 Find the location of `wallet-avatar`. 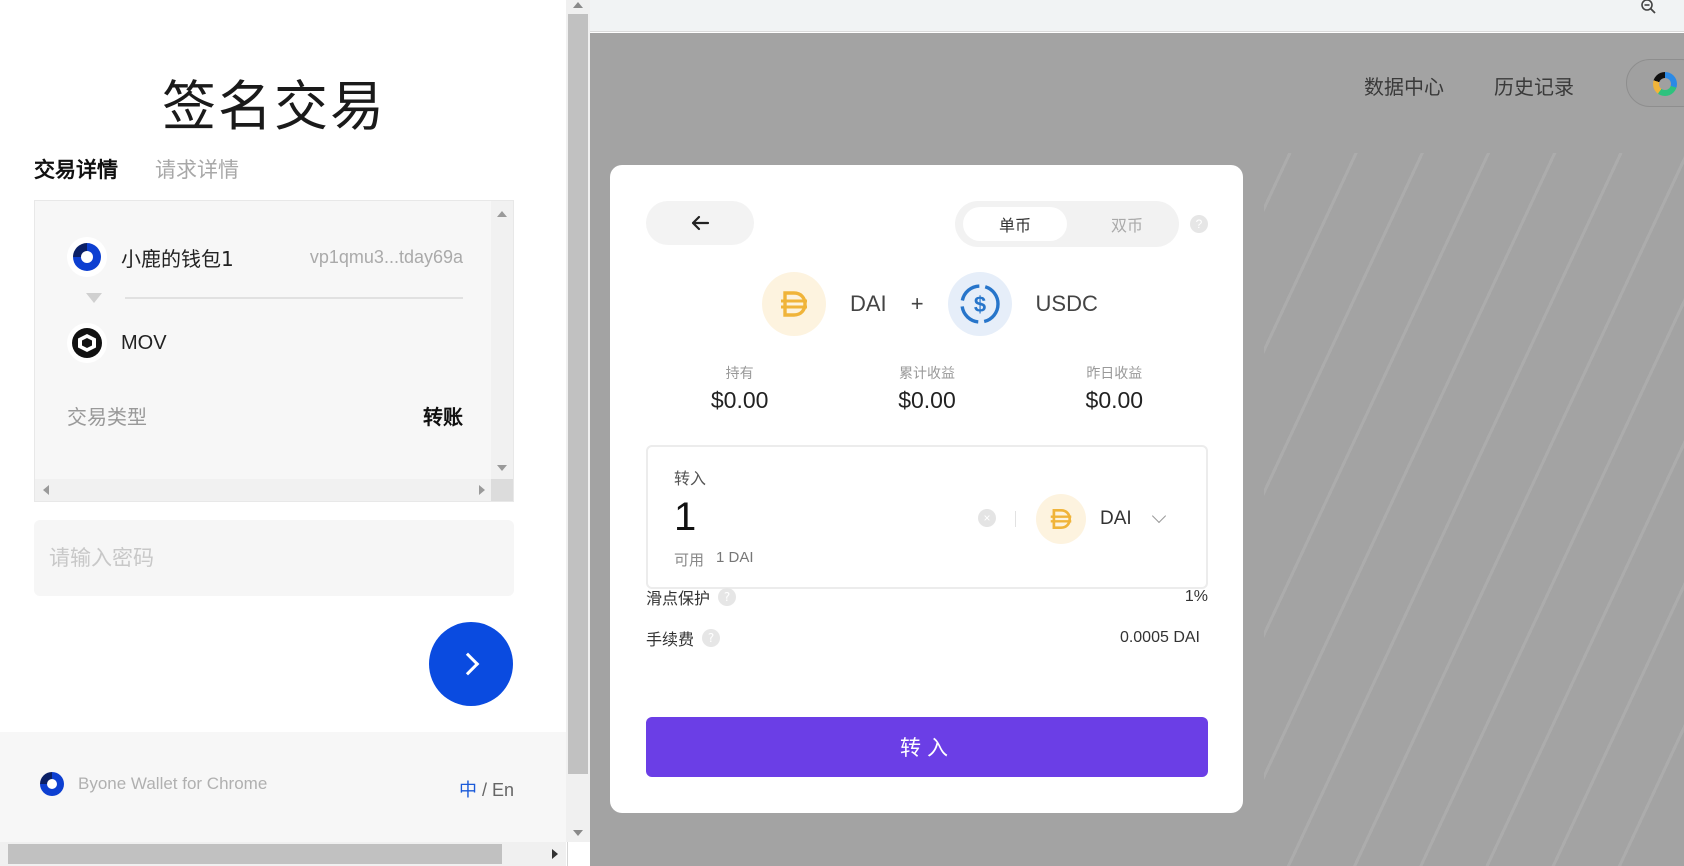

wallet-avatar is located at coordinates (87, 257).